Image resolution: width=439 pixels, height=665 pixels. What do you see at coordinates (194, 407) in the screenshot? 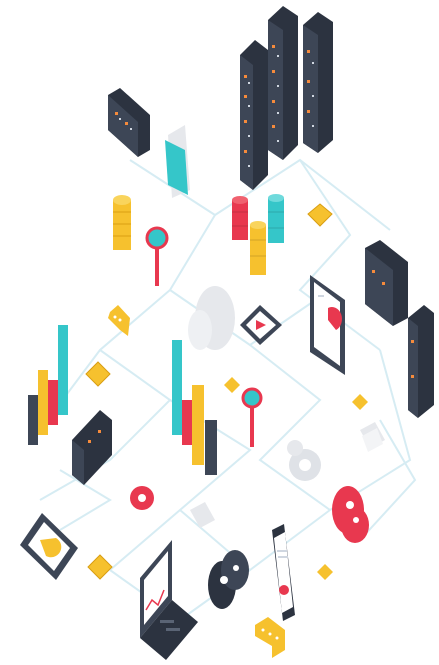
I see `bar-chart-center-icon` at bounding box center [194, 407].